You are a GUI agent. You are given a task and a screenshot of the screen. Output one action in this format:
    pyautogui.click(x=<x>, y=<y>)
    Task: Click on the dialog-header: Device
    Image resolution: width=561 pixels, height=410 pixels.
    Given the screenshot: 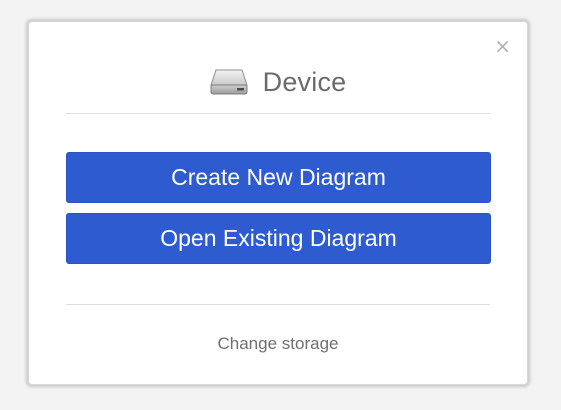 What is the action you would take?
    pyautogui.click(x=278, y=82)
    